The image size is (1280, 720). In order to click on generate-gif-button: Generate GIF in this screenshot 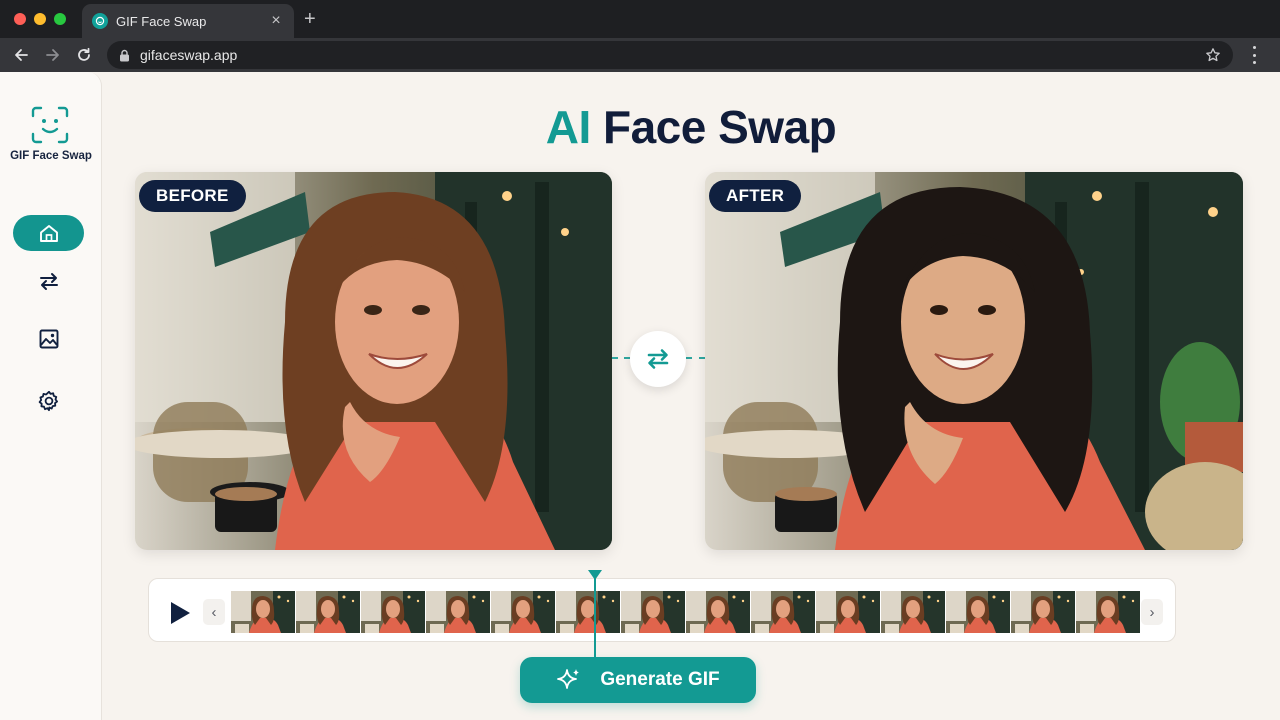, I will do `click(638, 680)`.